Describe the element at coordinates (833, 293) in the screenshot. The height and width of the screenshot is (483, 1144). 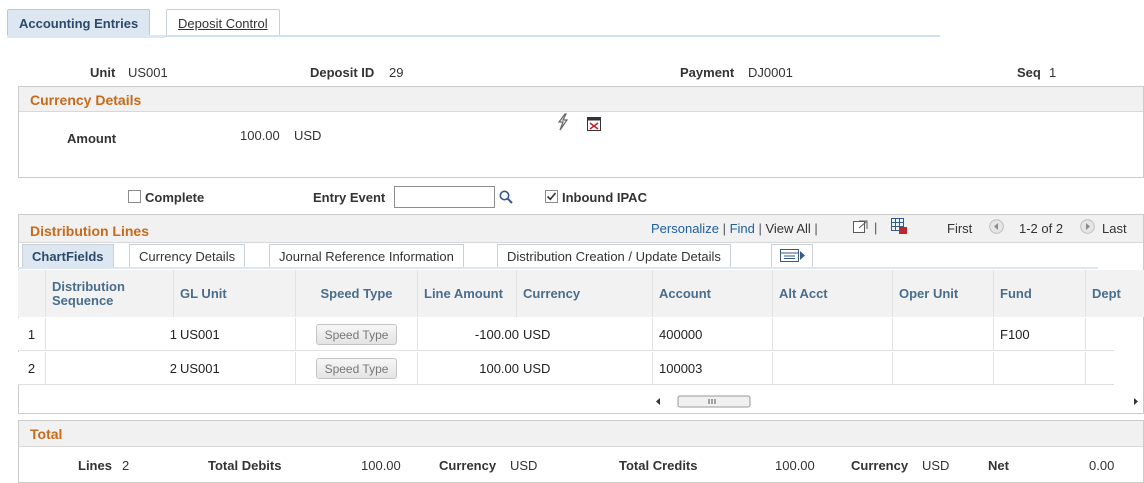
I see `col-alt-acct: Alt Acct` at that location.